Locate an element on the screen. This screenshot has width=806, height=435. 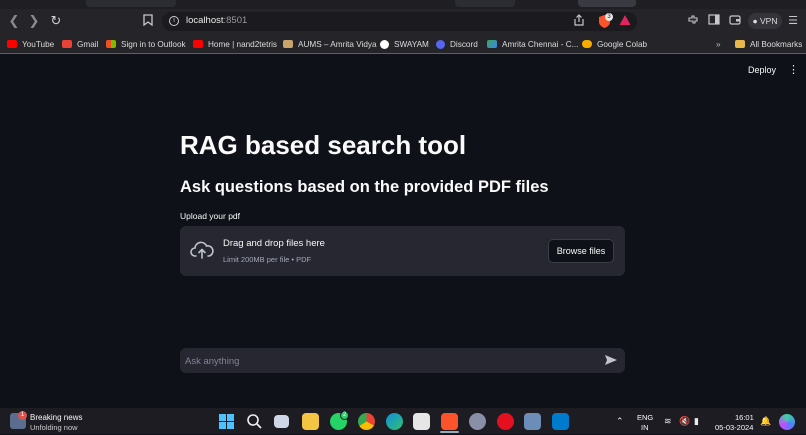
calculator-icon is located at coordinates (532, 421).